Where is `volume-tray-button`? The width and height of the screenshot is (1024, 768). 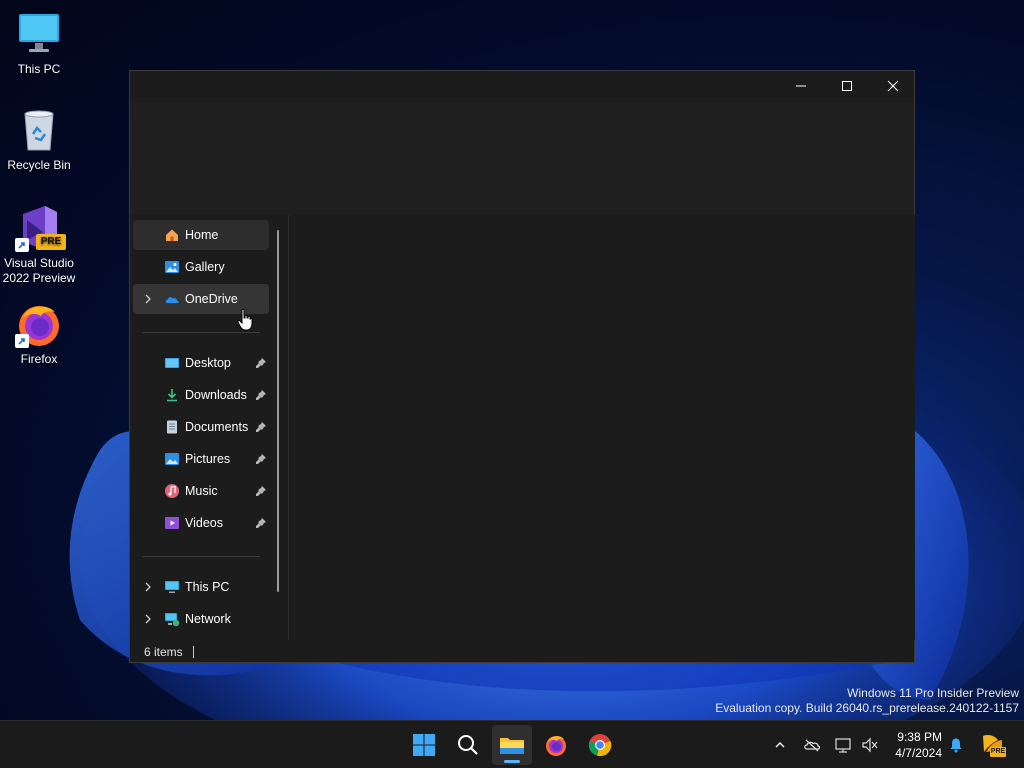
volume-tray-button is located at coordinates (870, 745).